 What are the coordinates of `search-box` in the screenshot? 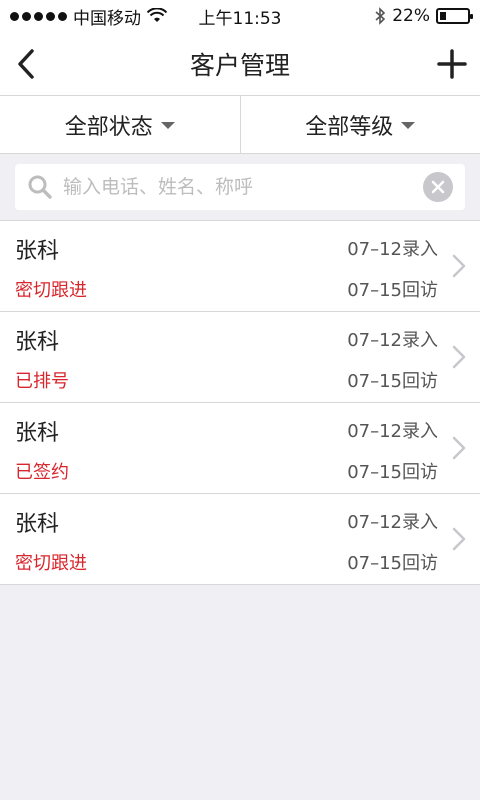 It's located at (240, 187).